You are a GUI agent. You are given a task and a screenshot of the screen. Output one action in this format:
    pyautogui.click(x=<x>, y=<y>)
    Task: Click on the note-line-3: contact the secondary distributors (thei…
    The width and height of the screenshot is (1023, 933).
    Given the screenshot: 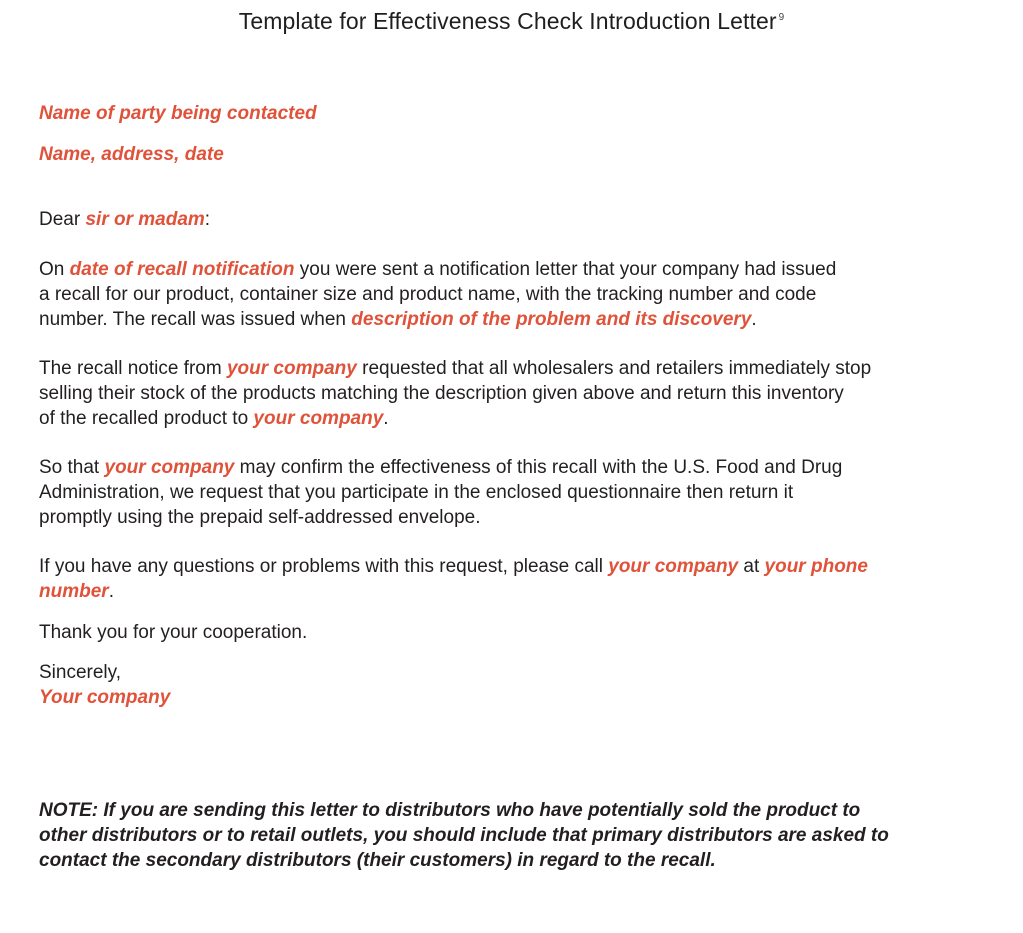 What is the action you would take?
    pyautogui.click(x=377, y=860)
    